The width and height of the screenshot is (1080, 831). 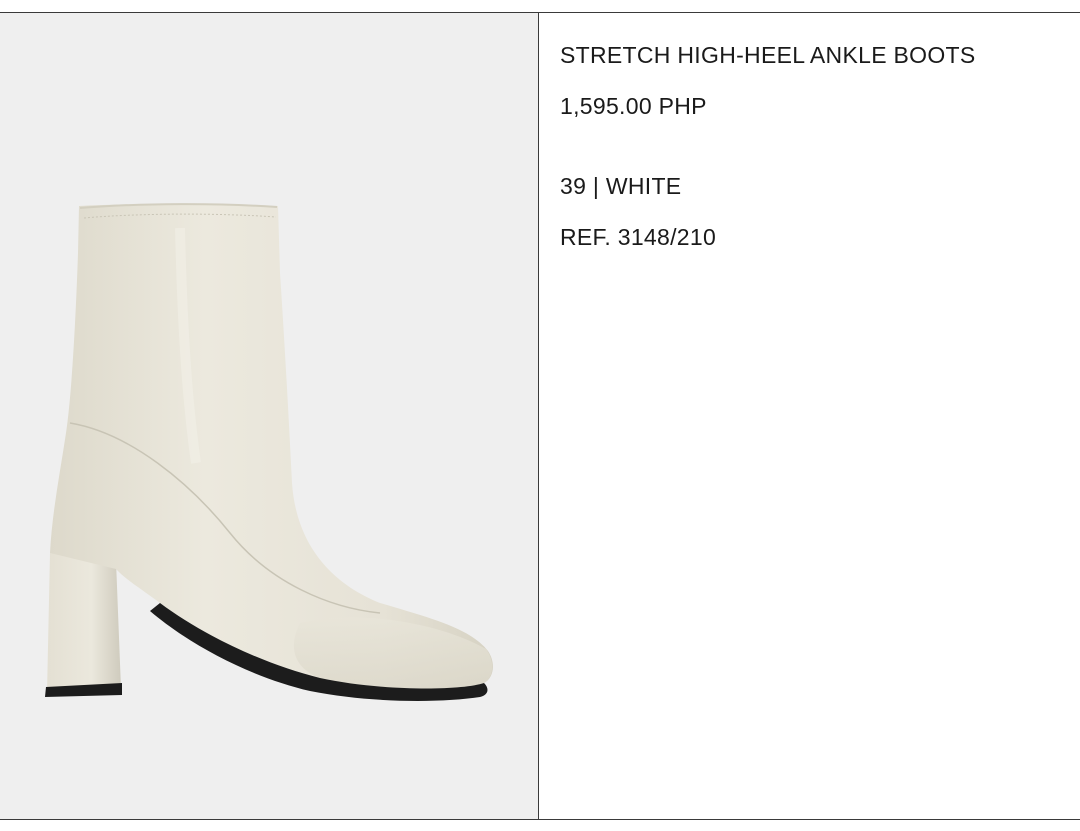 I want to click on product-reference: REF. 3148/210, so click(x=638, y=237).